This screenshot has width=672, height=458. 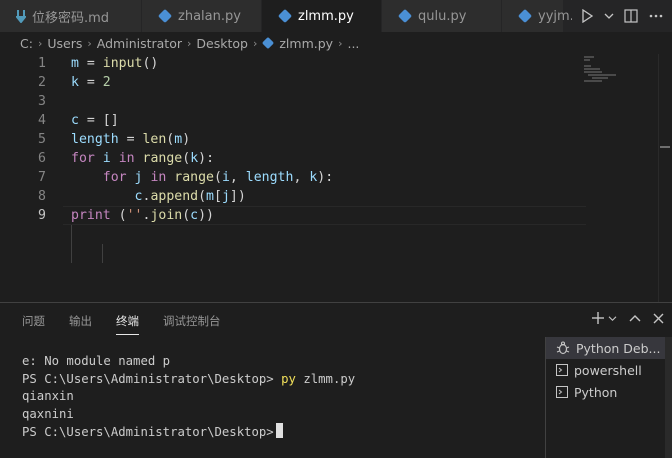 I want to click on panel-actions, so click(x=621, y=318).